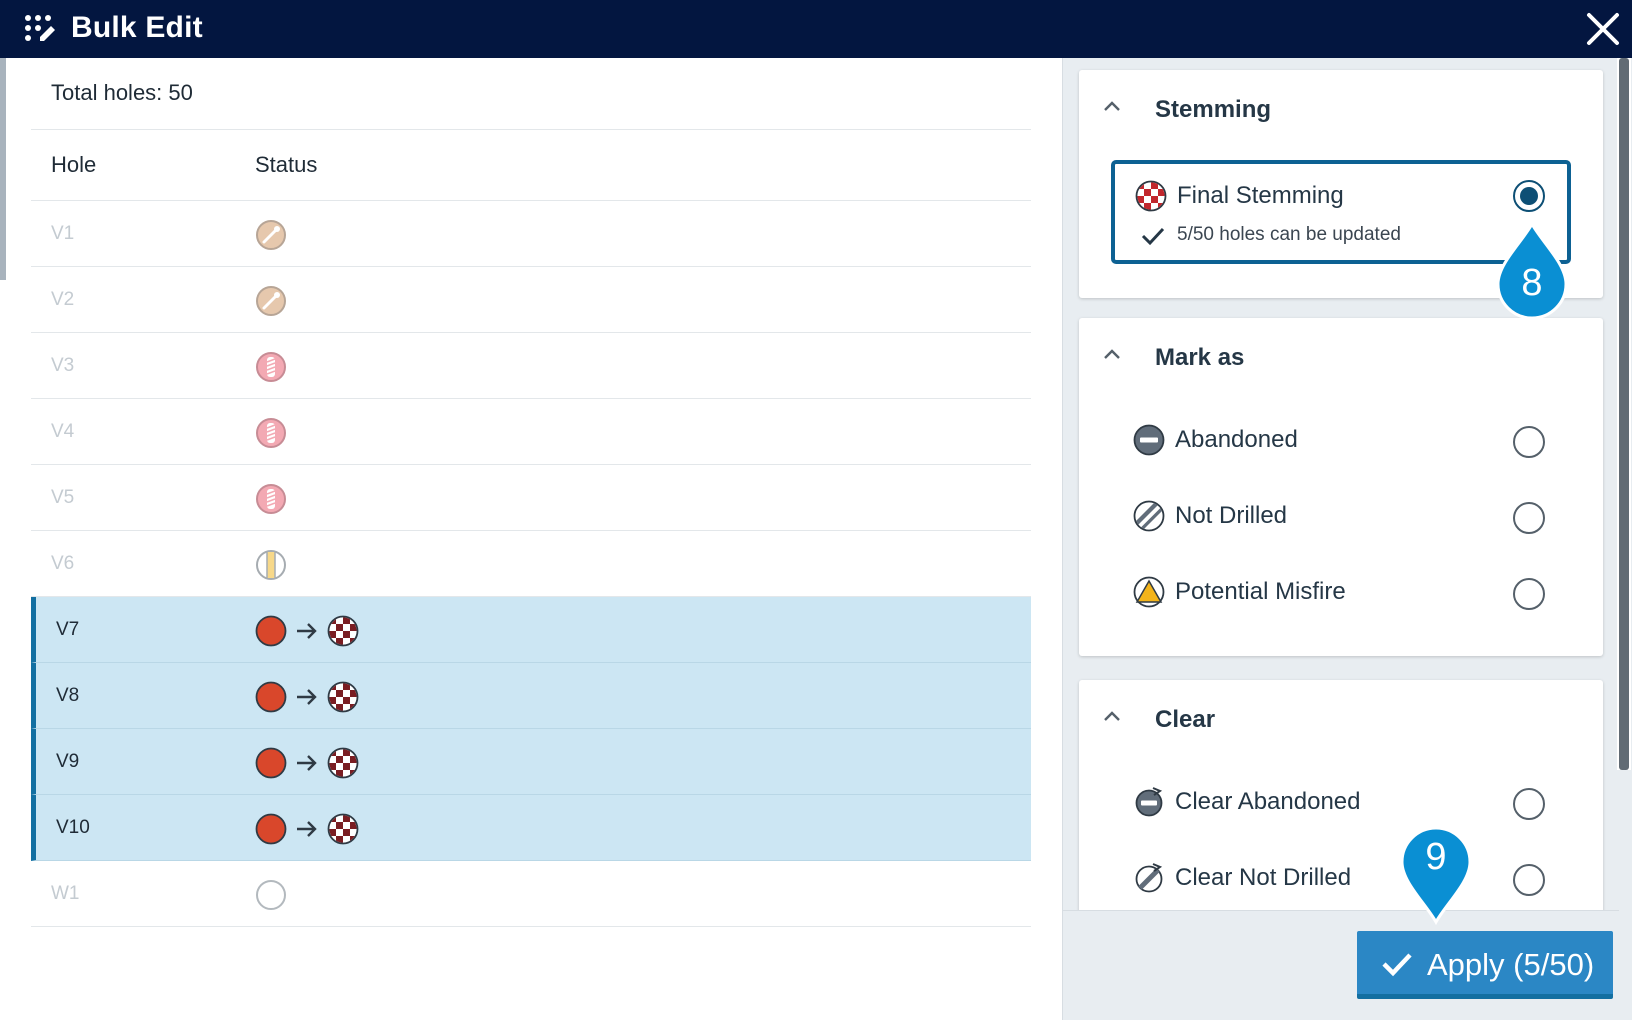  Describe the element at coordinates (1343, 440) in the screenshot. I see `option-abandoned: Abandoned` at that location.